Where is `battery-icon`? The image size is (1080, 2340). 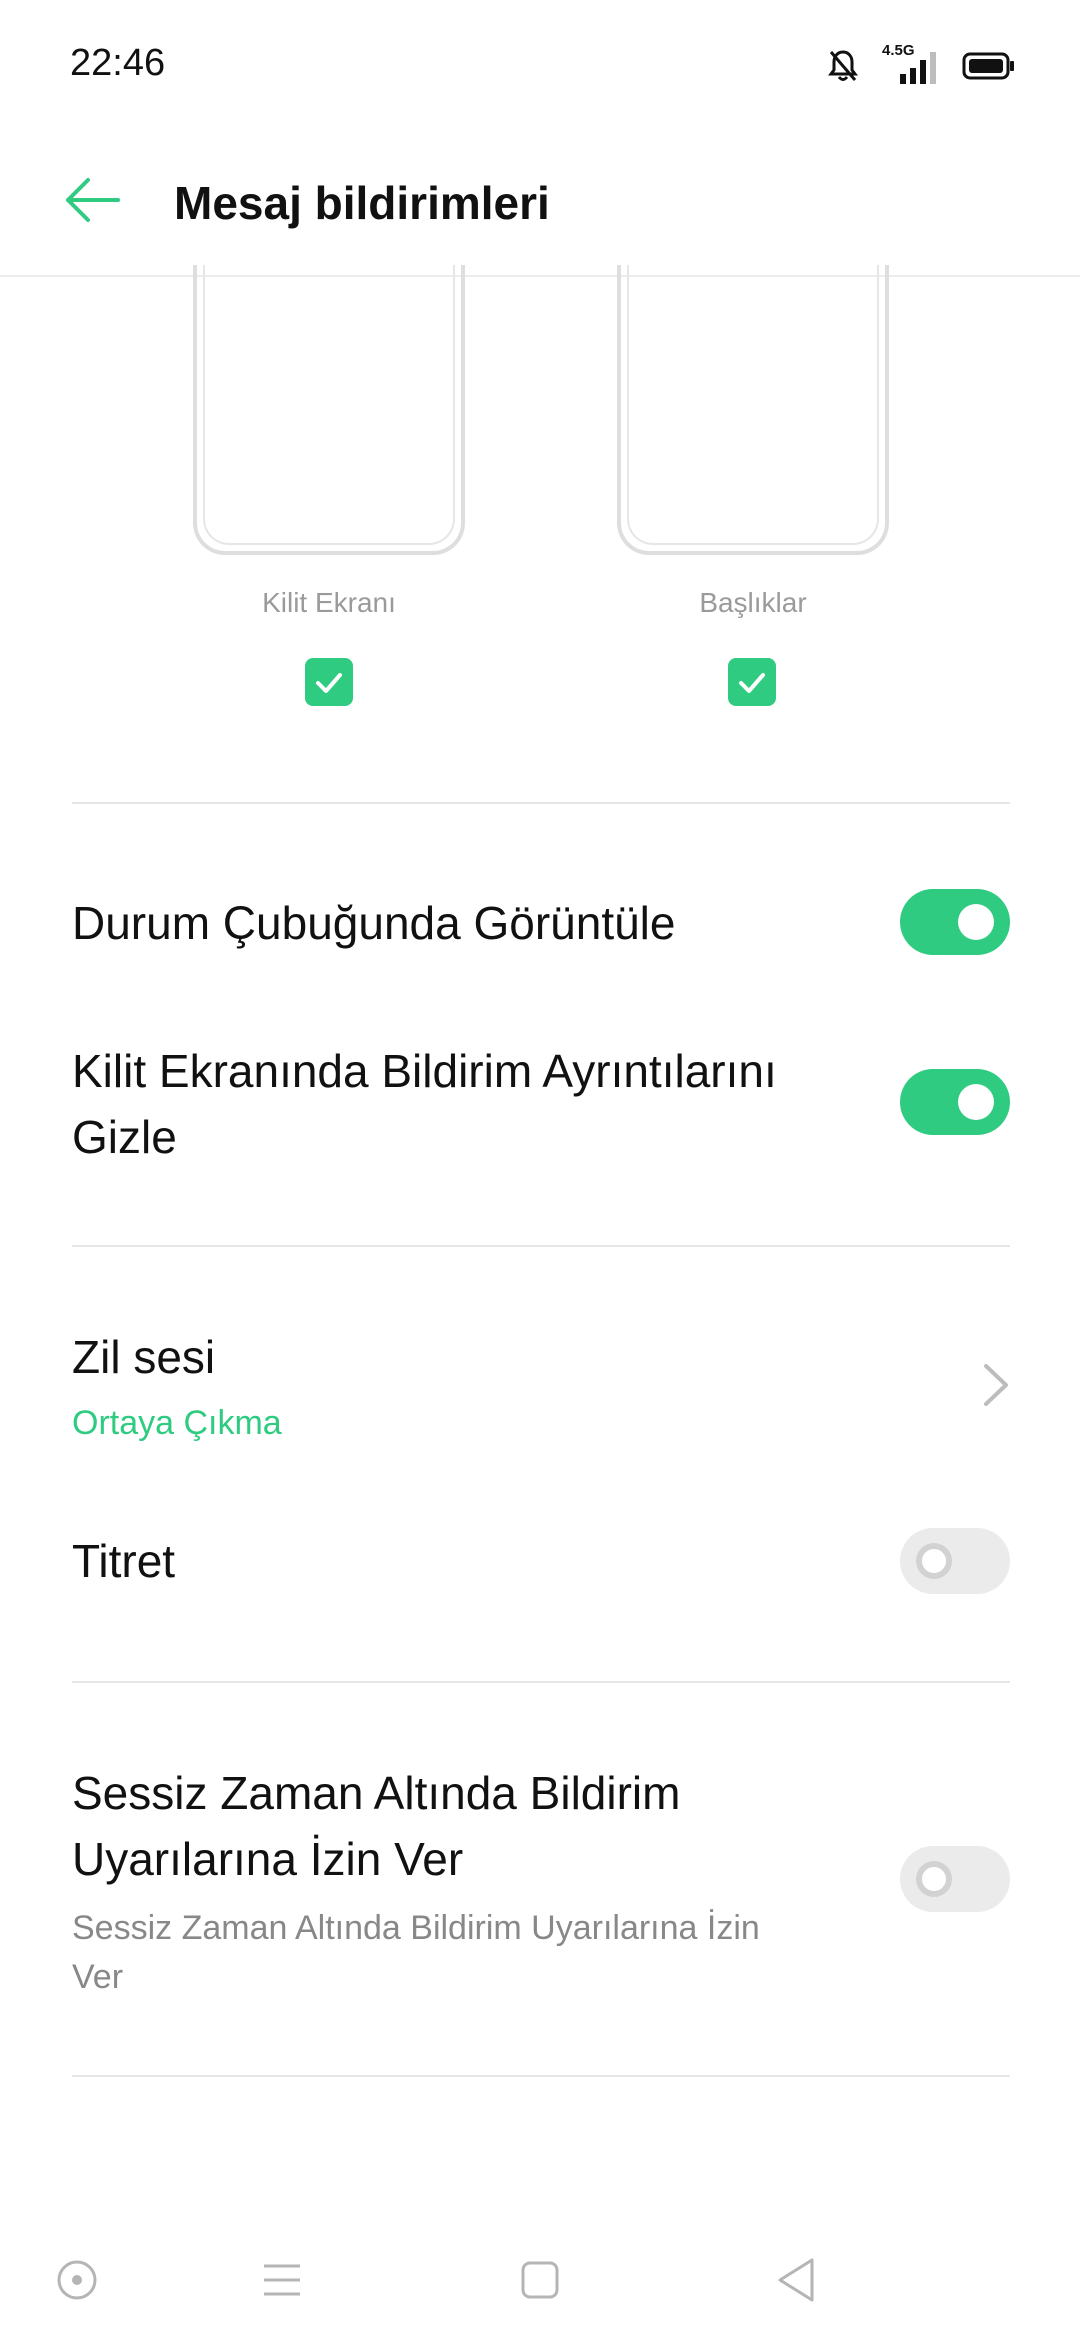
battery-icon is located at coordinates (988, 66).